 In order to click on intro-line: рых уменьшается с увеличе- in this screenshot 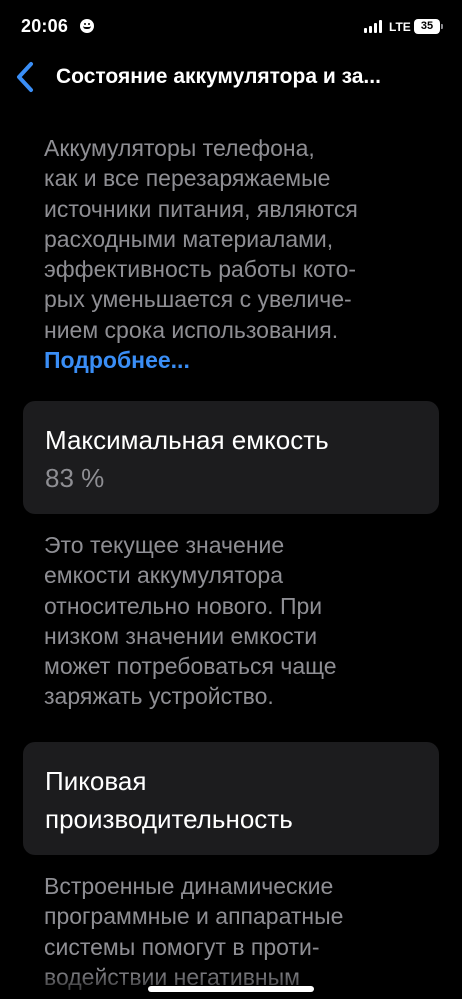, I will do `click(198, 299)`.